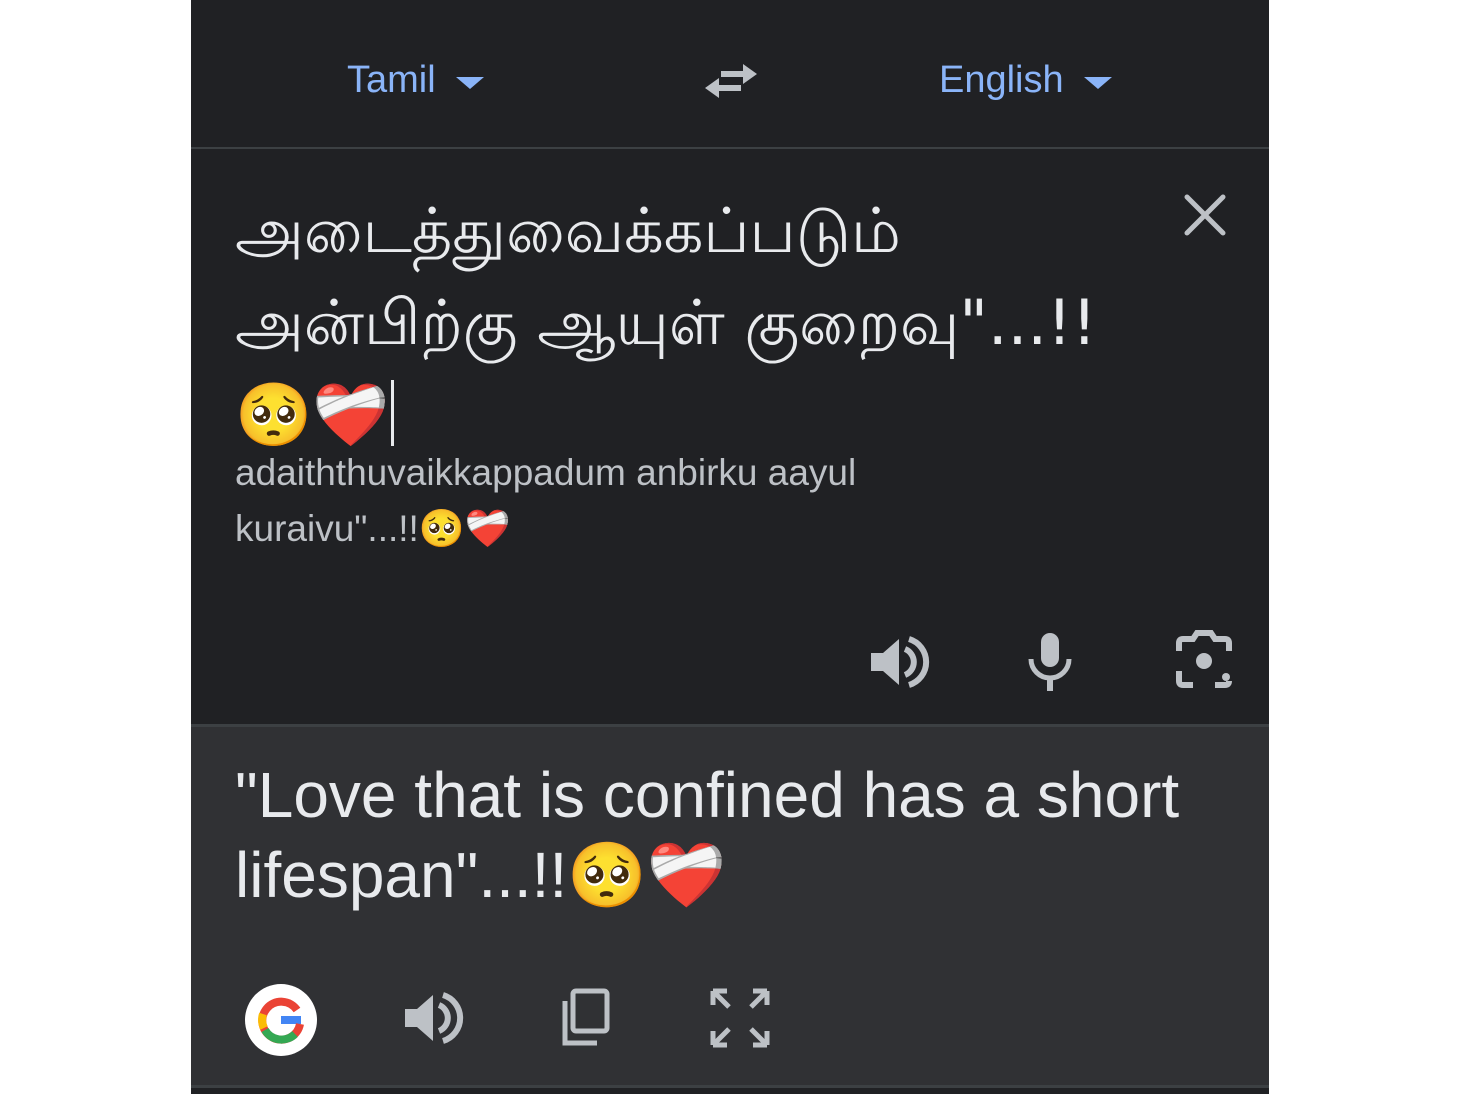  I want to click on google-g-icon, so click(281, 1020).